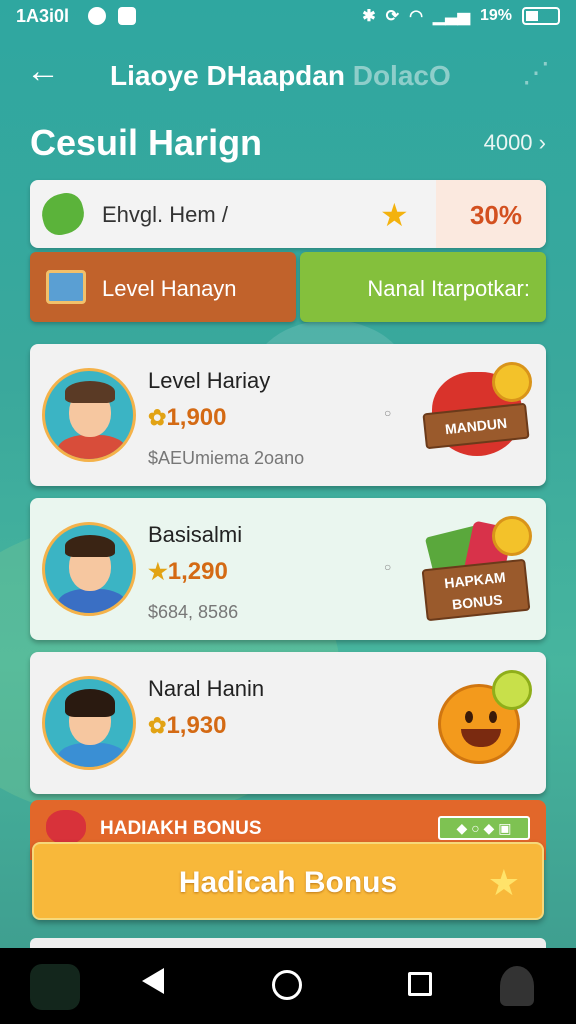 This screenshot has width=576, height=1024. I want to click on level-card: Ehvgl. Hem / ★ 30%, so click(288, 214).